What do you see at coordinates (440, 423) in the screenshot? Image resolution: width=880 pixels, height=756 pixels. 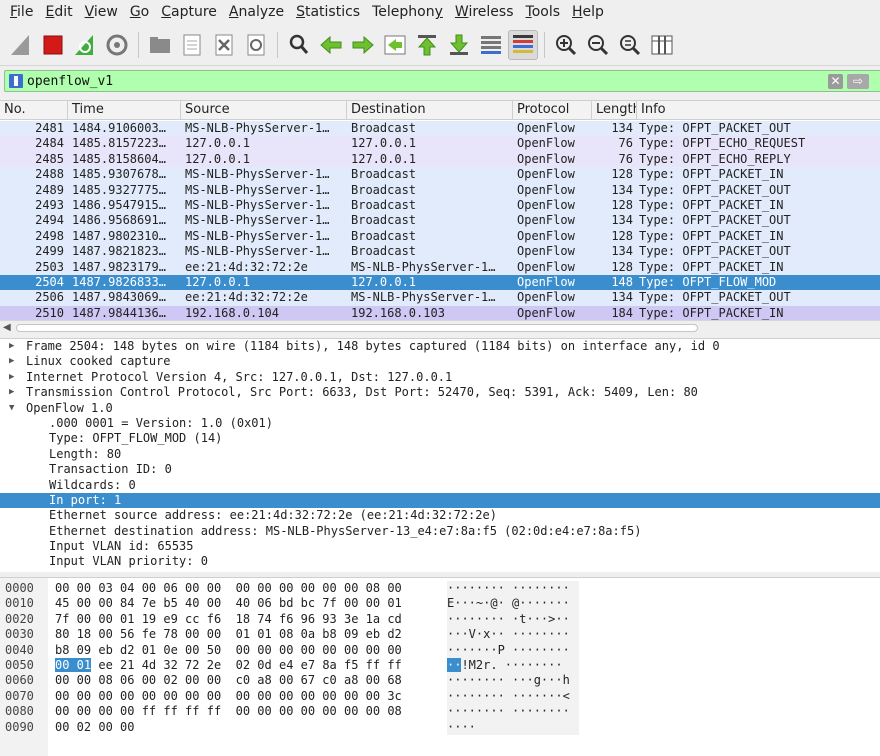 I see `detail-tree-item: .000 0001 = Version: 1.0 (0x01)` at bounding box center [440, 423].